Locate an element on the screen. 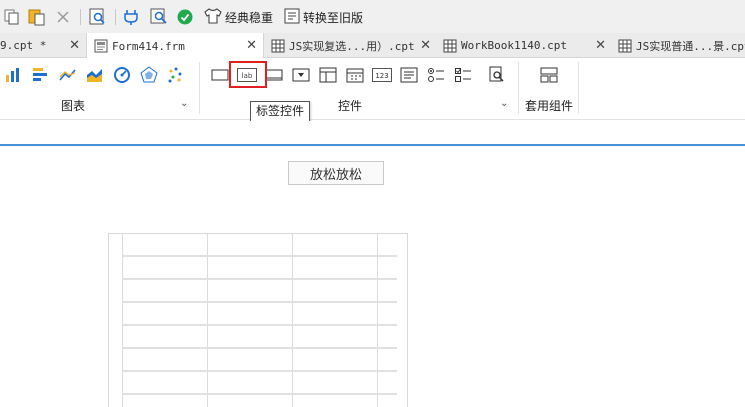 This screenshot has width=745, height=407. tab-js-checkbox: JS实现复选...用）.cpt ✕ is located at coordinates (351, 45).